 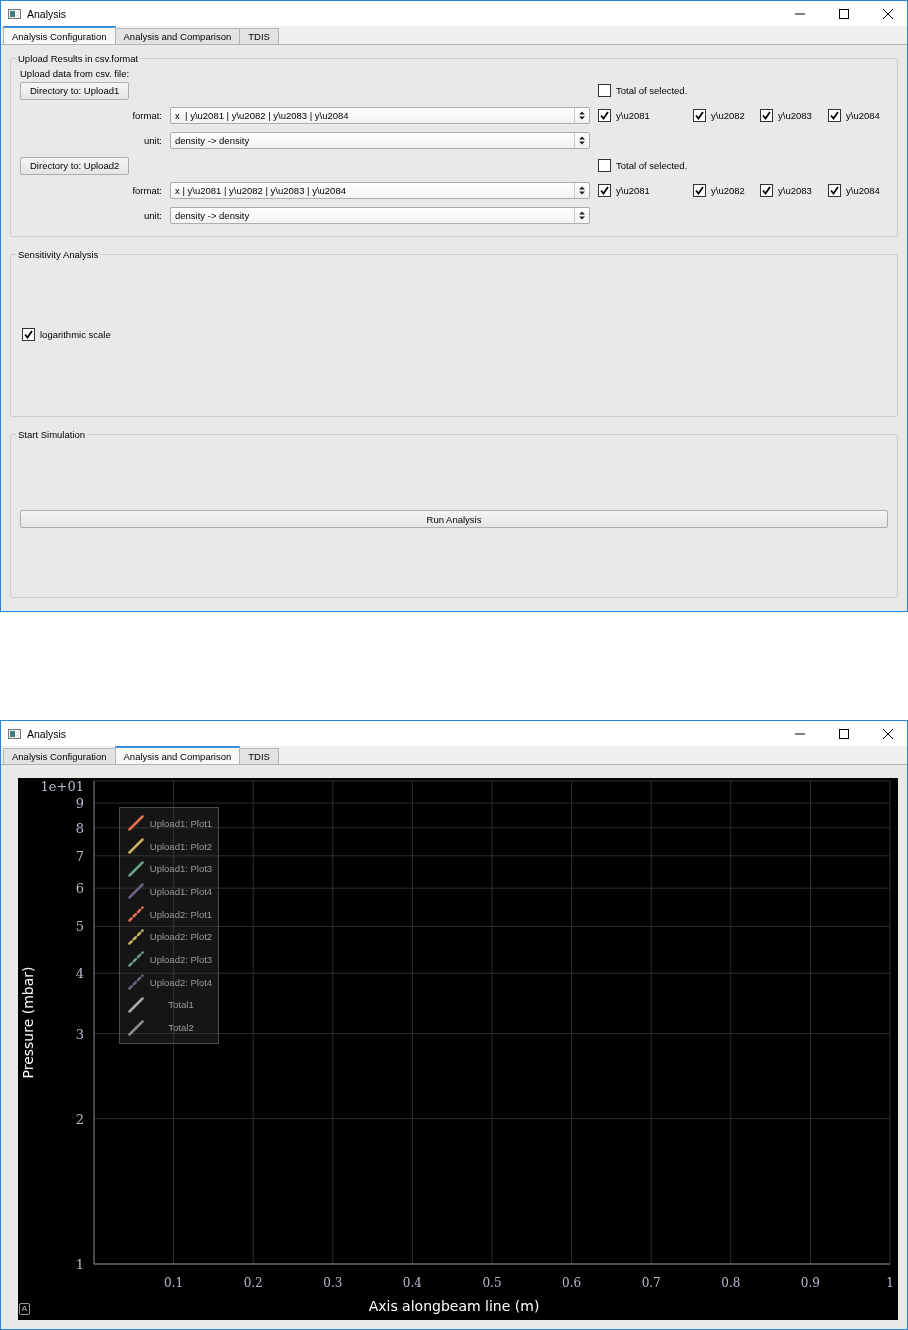 I want to click on legend-label: Upload1: Plot2, so click(x=181, y=846).